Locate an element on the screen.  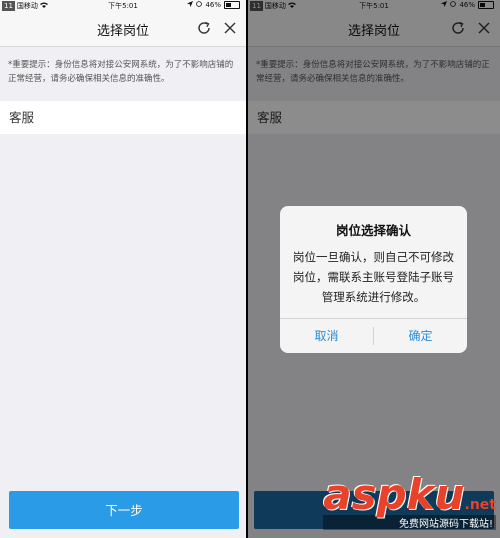
watermark-domain: .net is located at coordinates (480, 505).